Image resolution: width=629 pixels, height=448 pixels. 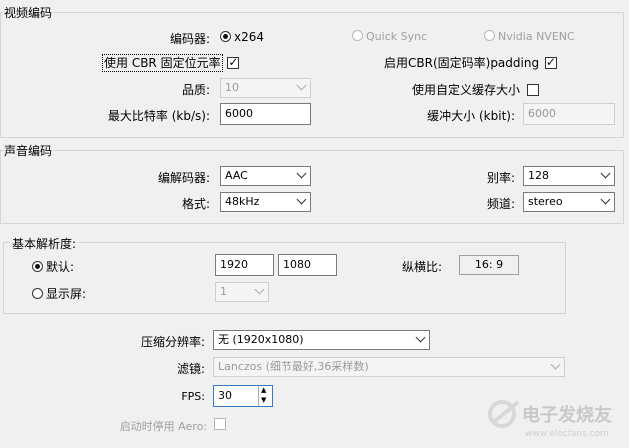 I want to click on watermark-logo, so click(x=506, y=414).